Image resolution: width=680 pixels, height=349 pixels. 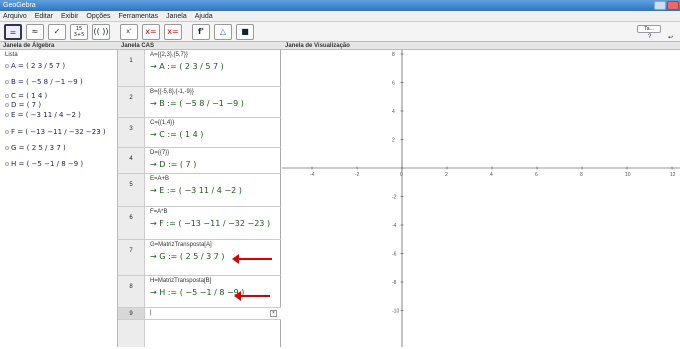 I want to click on numeric-tool: ≈, so click(x=35, y=32).